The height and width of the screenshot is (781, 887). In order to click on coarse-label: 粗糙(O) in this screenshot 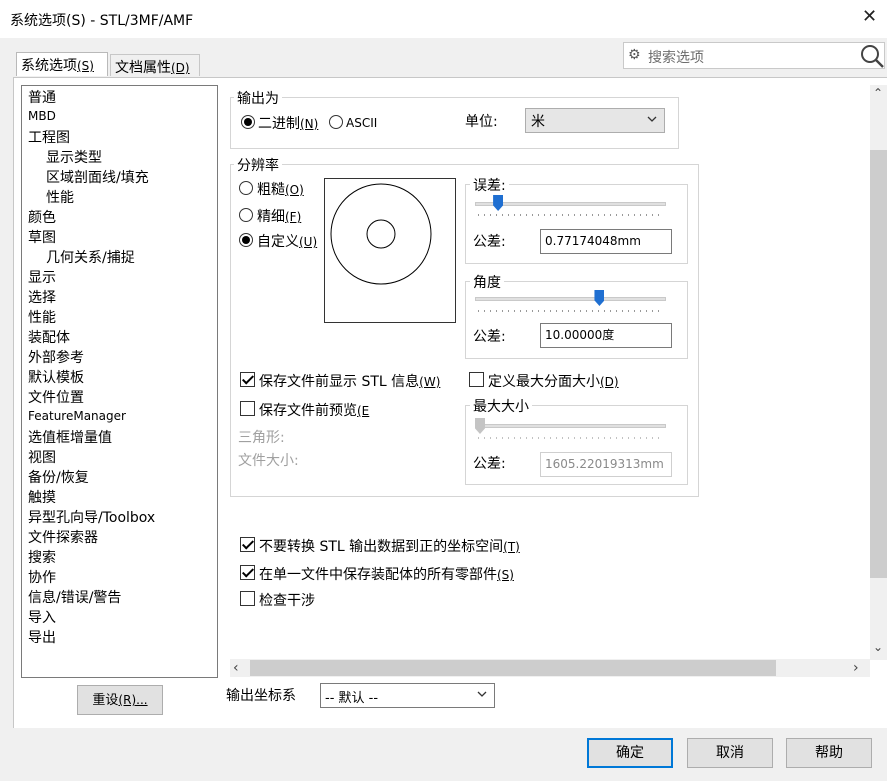, I will do `click(280, 189)`.